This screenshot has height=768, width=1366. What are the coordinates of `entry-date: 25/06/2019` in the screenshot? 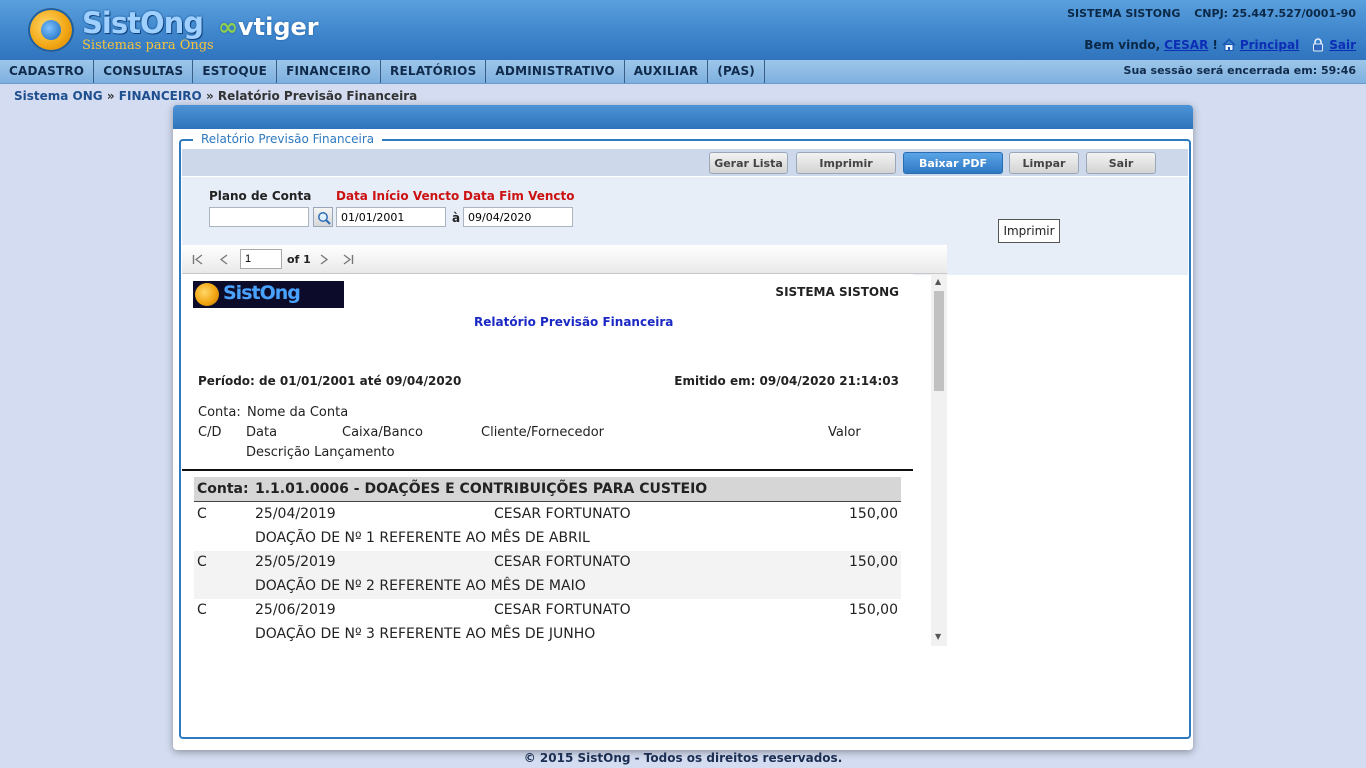 It's located at (295, 610).